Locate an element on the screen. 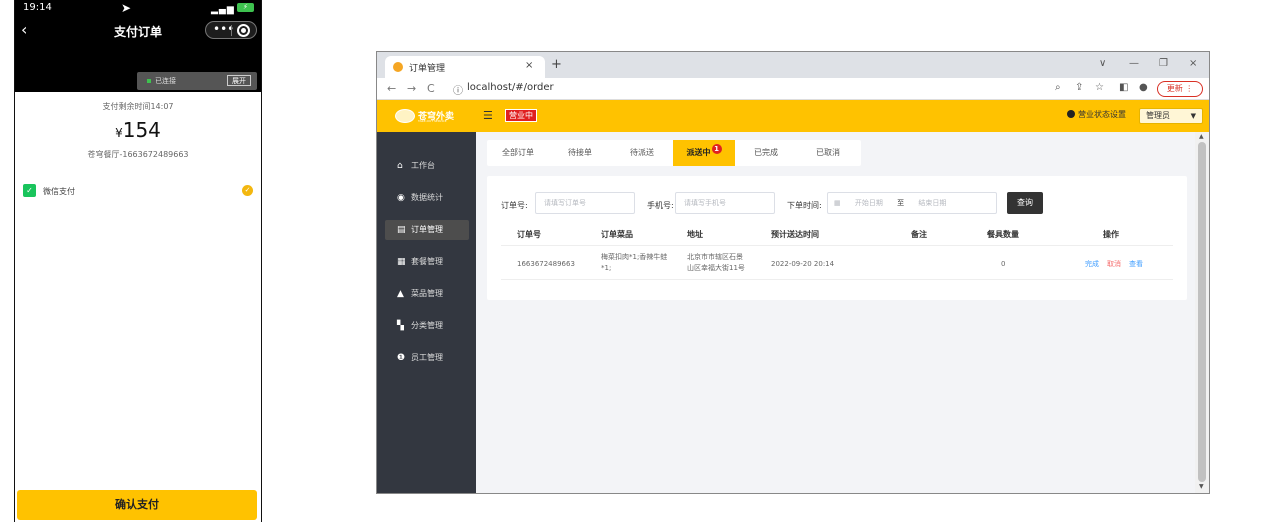 The image size is (1281, 522). tab-pending-accept: 待接单 is located at coordinates (580, 153).